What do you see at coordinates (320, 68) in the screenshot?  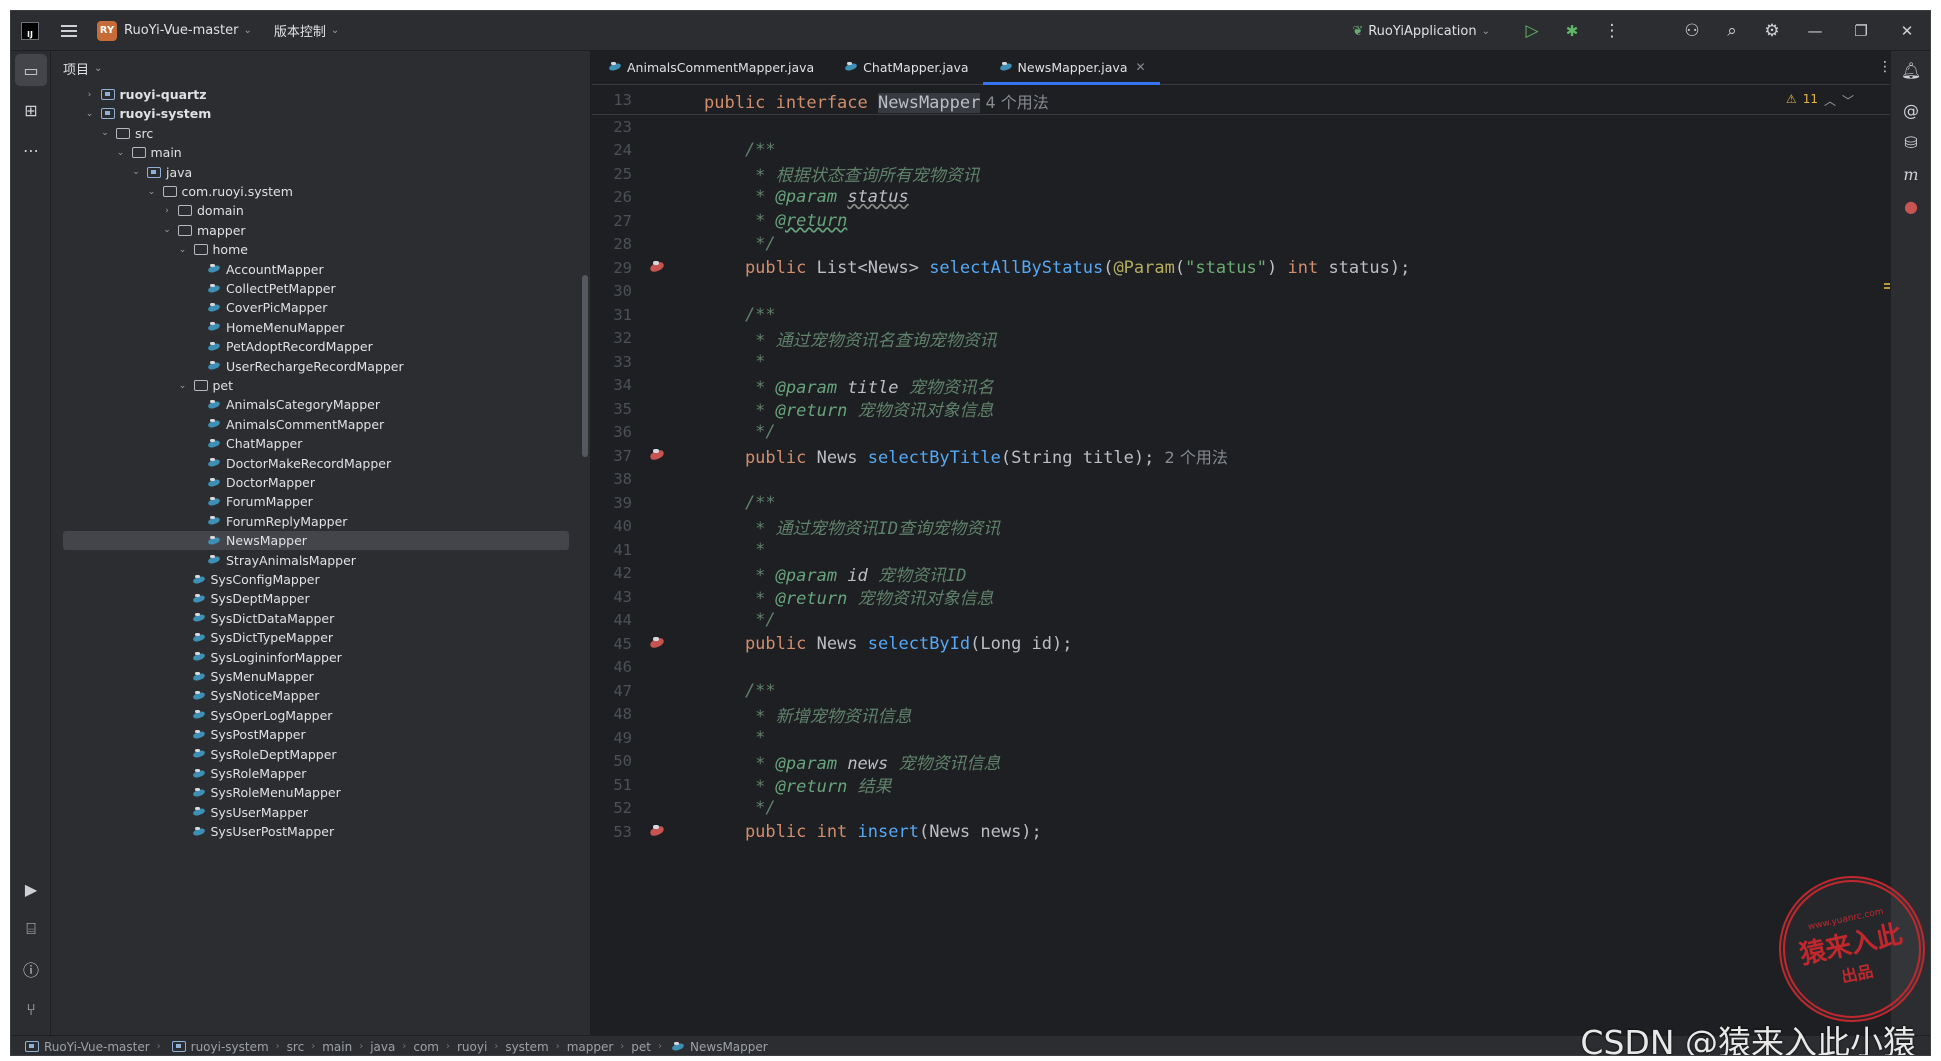 I see `project-panel-header: 项目 ⌄` at bounding box center [320, 68].